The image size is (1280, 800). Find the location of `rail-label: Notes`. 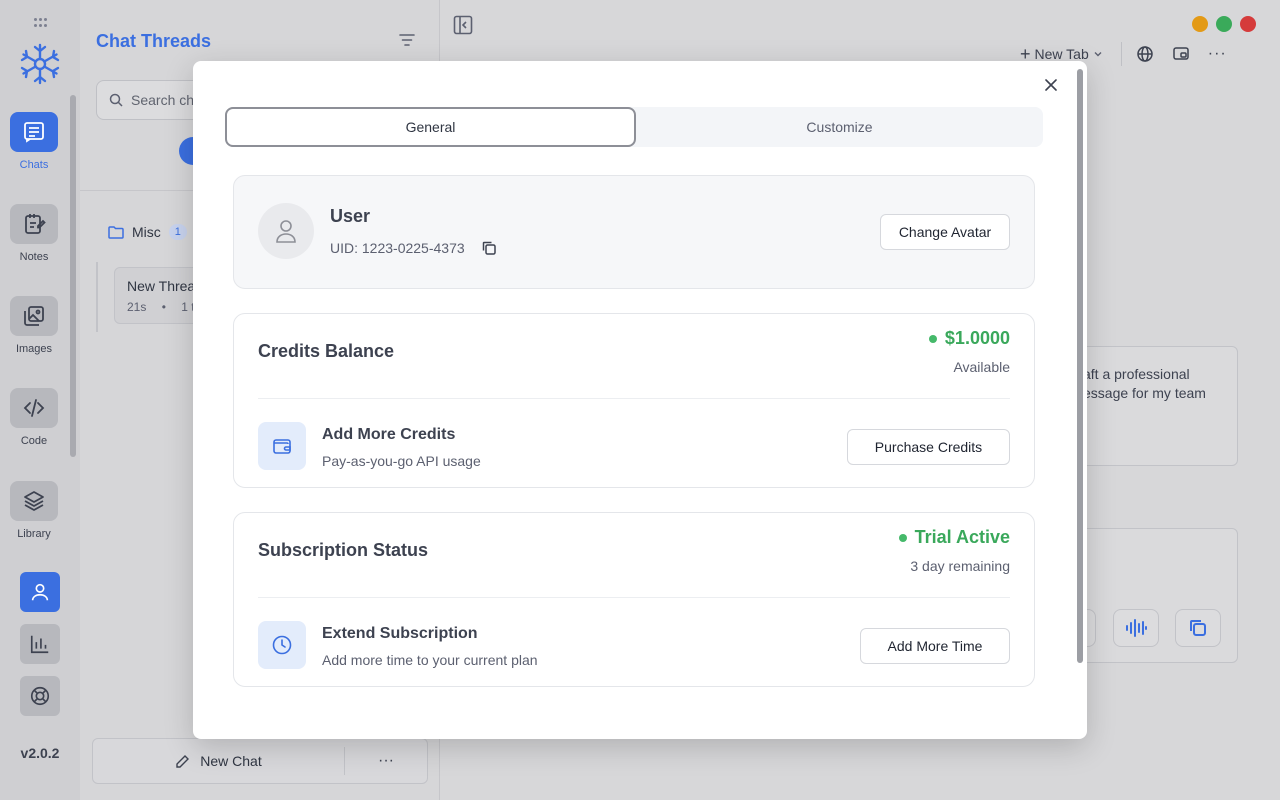

rail-label: Notes is located at coordinates (34, 257).